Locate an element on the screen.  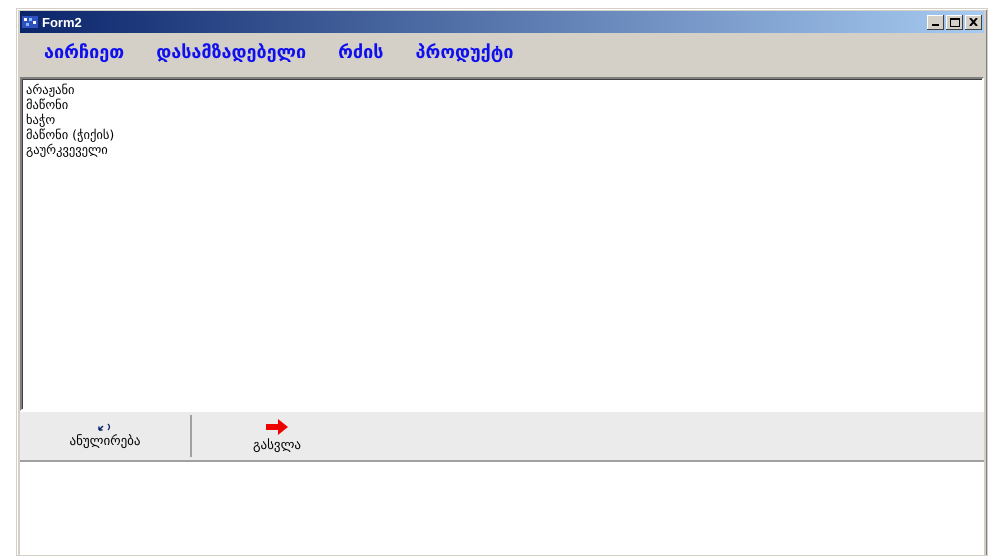
list-item: გაურკვეველი is located at coordinates (502, 149).